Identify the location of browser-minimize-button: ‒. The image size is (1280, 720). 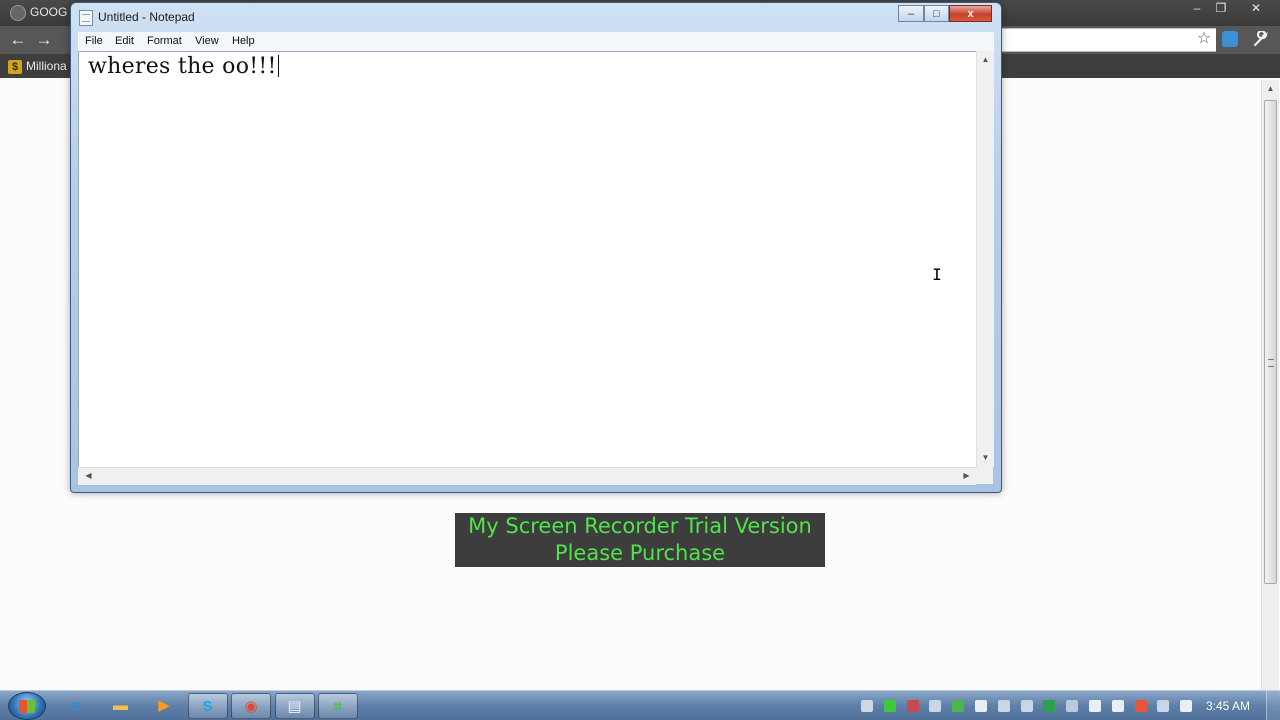
(1197, 9).